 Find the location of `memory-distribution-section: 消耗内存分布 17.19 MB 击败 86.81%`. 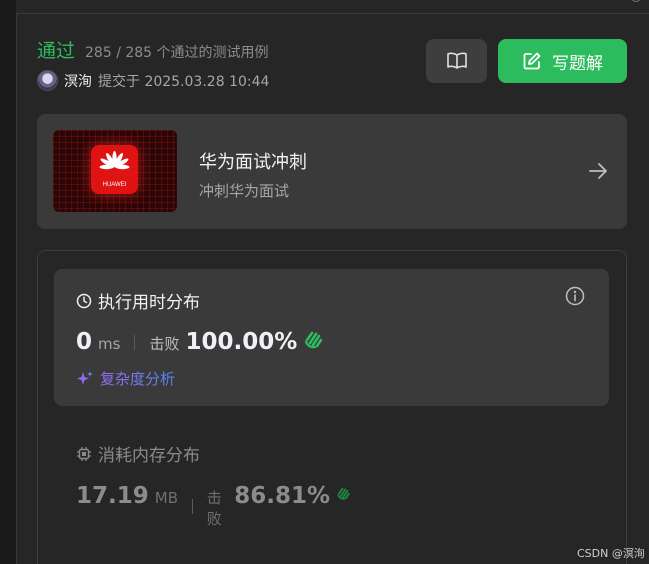

memory-distribution-section: 消耗内存分布 17.19 MB 击败 86.81% is located at coordinates (213, 484).